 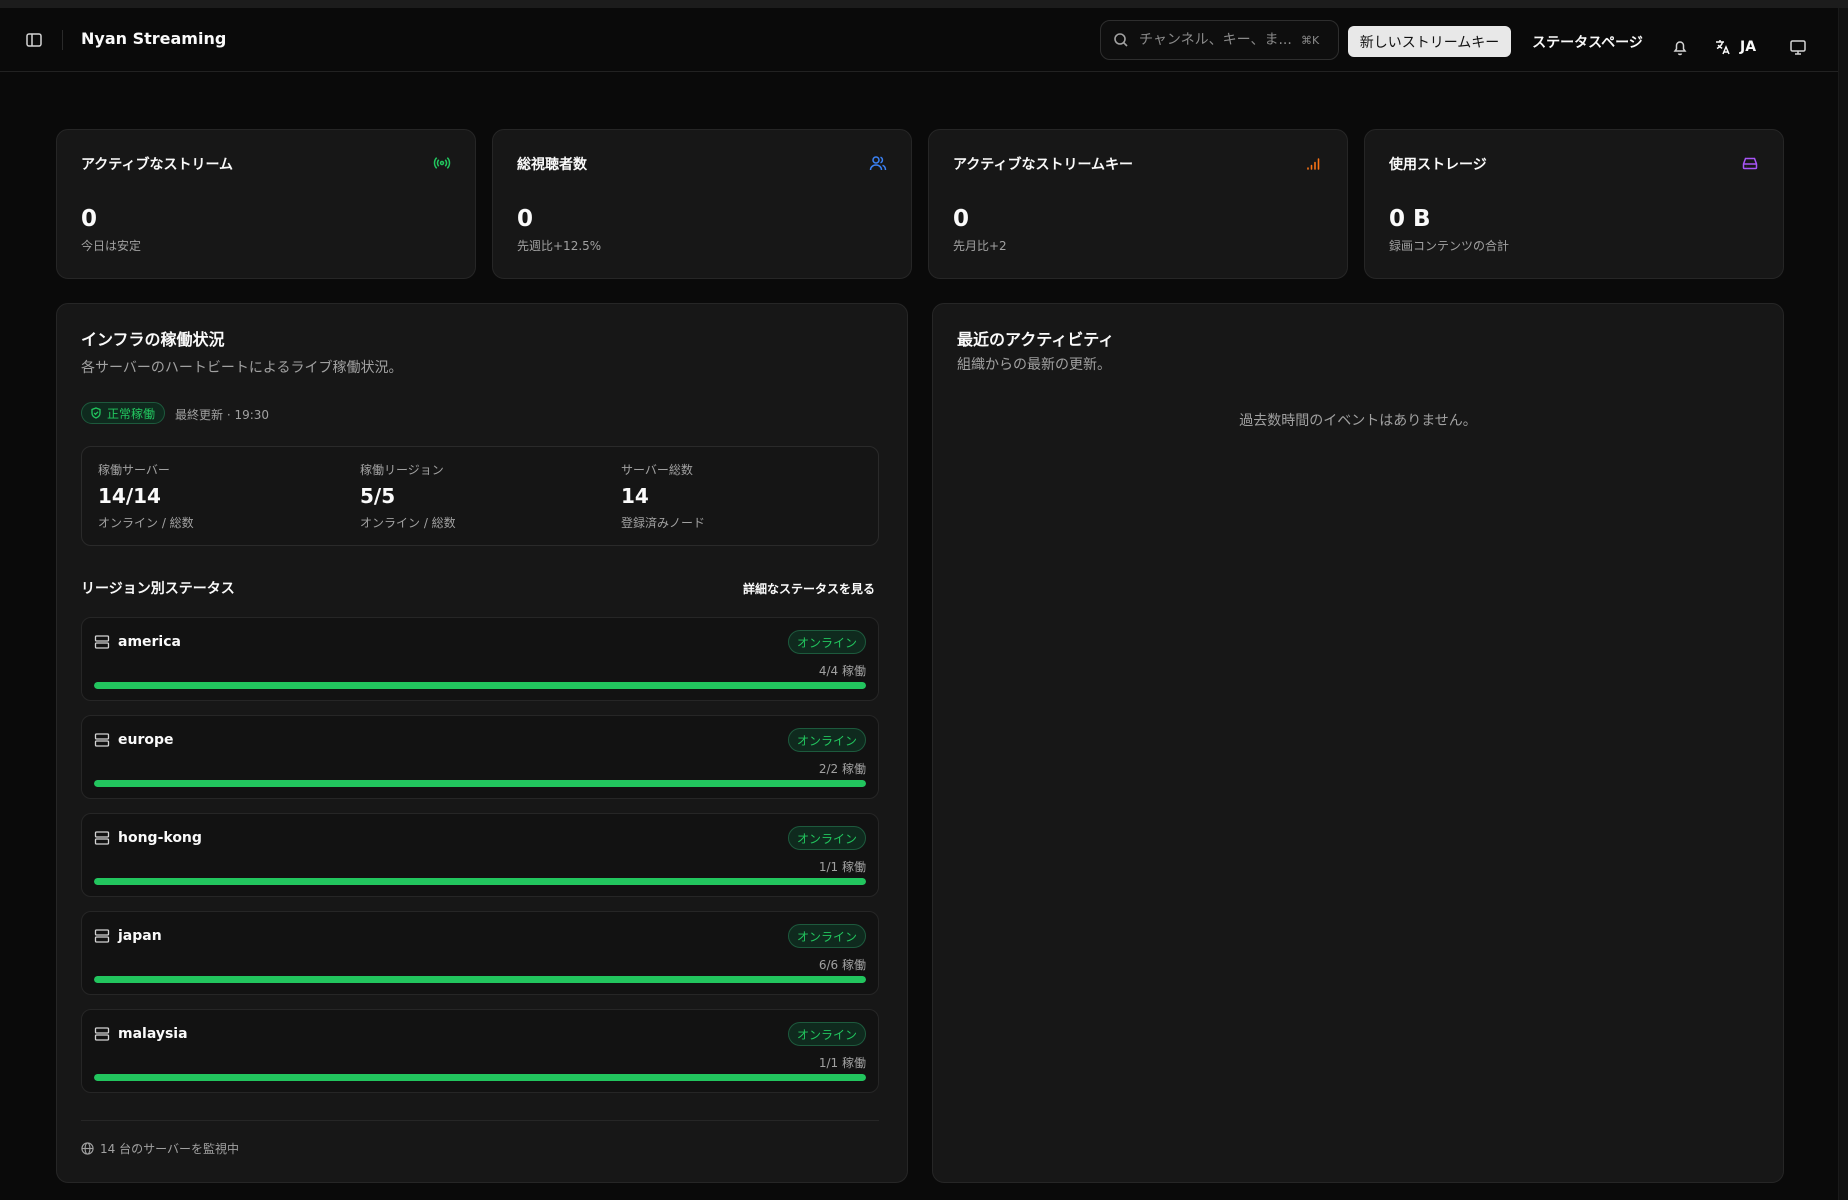 I want to click on region-row-europe: europe オンライン 2/2 稼働, so click(x=480, y=757).